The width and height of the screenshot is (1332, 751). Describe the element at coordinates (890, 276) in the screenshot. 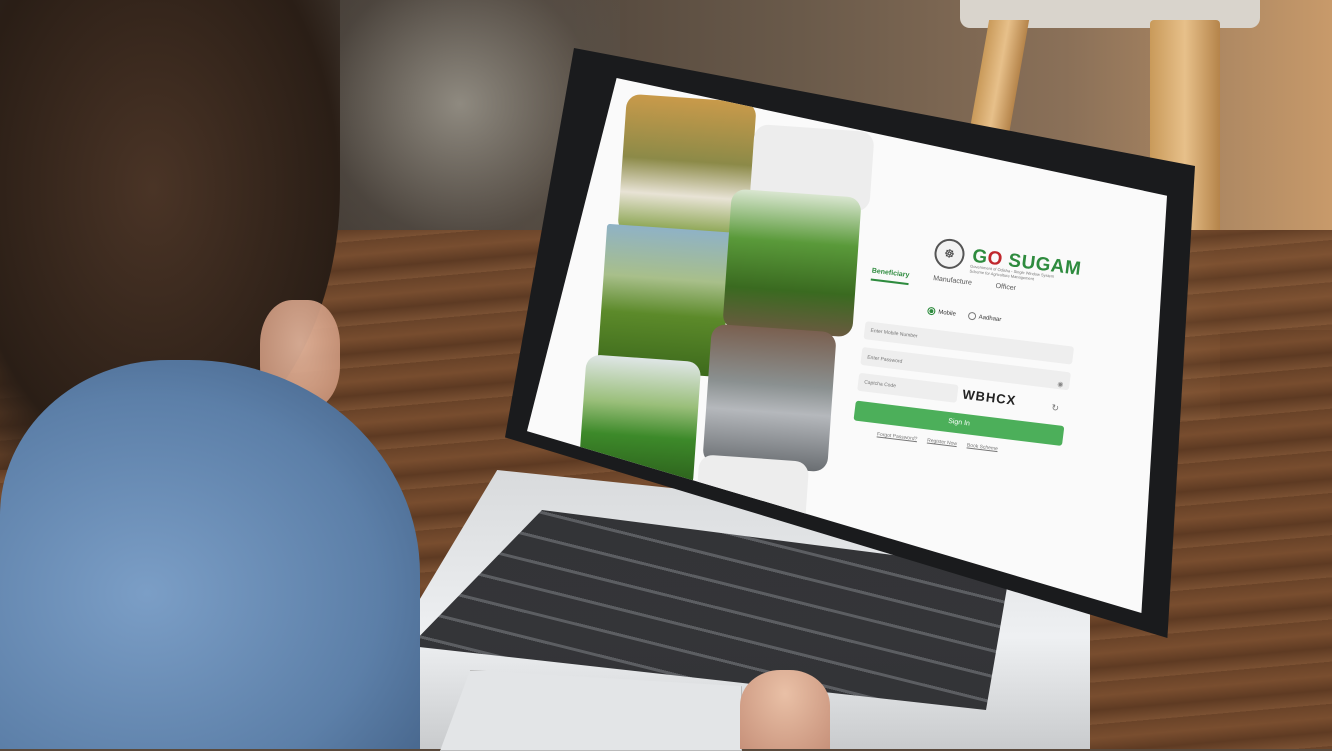

I see `tab-beneficiary: Beneficiary` at that location.